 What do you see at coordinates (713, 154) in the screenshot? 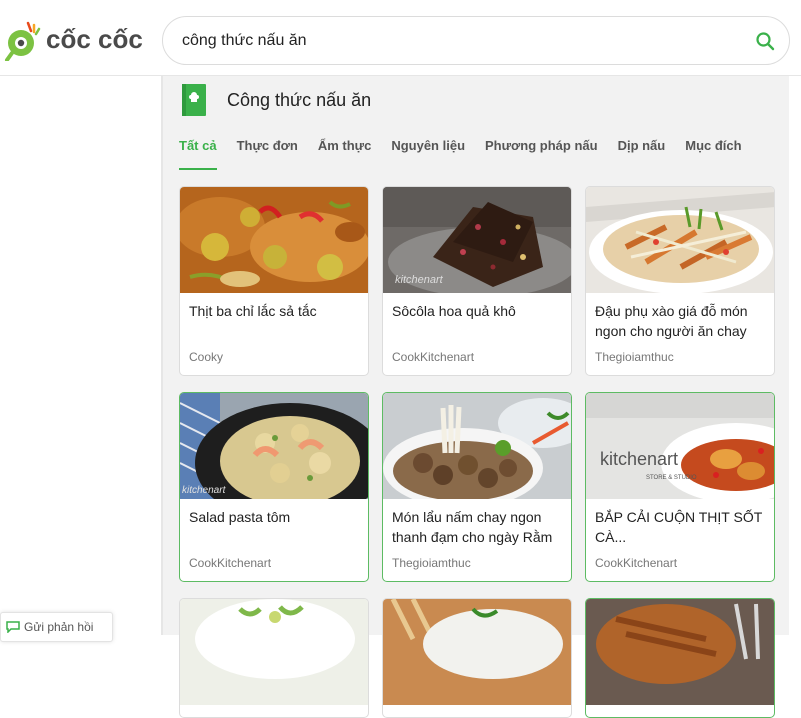
I see `tab-purpose: Mục đích` at bounding box center [713, 154].